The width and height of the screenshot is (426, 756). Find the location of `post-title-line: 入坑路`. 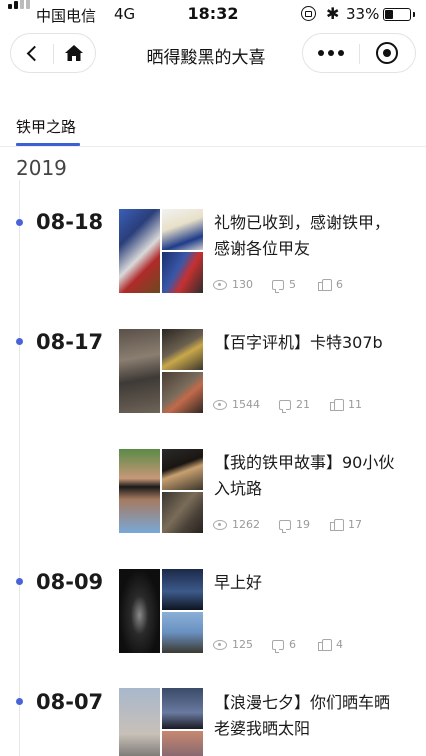

post-title-line: 入坑路 is located at coordinates (238, 488).